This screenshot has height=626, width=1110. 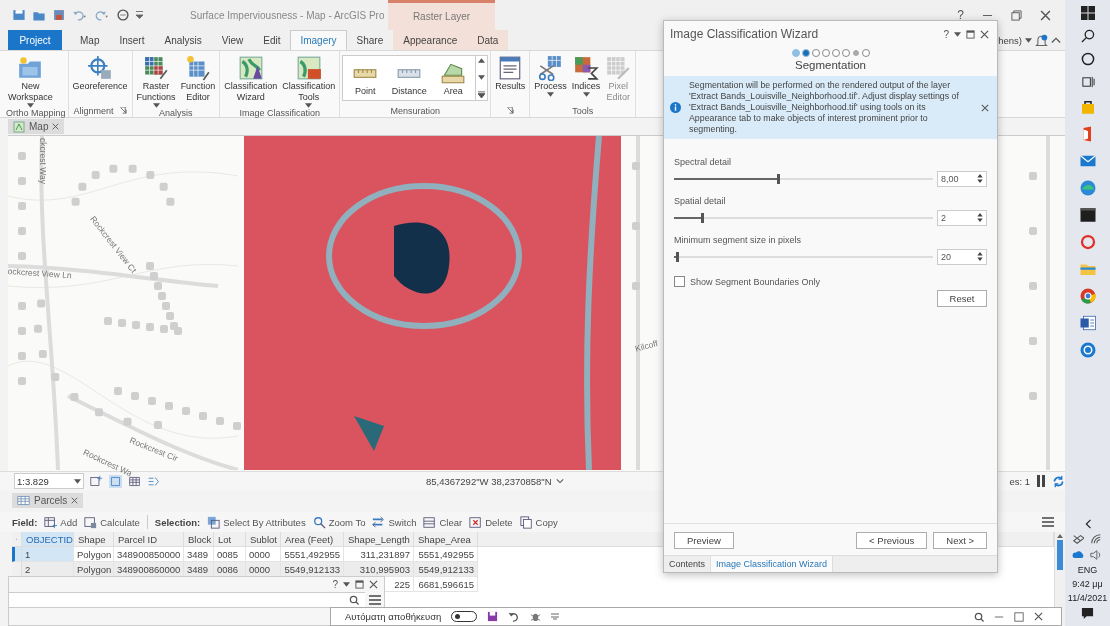 I want to click on ribbon-button: Function Editor, so click(x=198, y=79).